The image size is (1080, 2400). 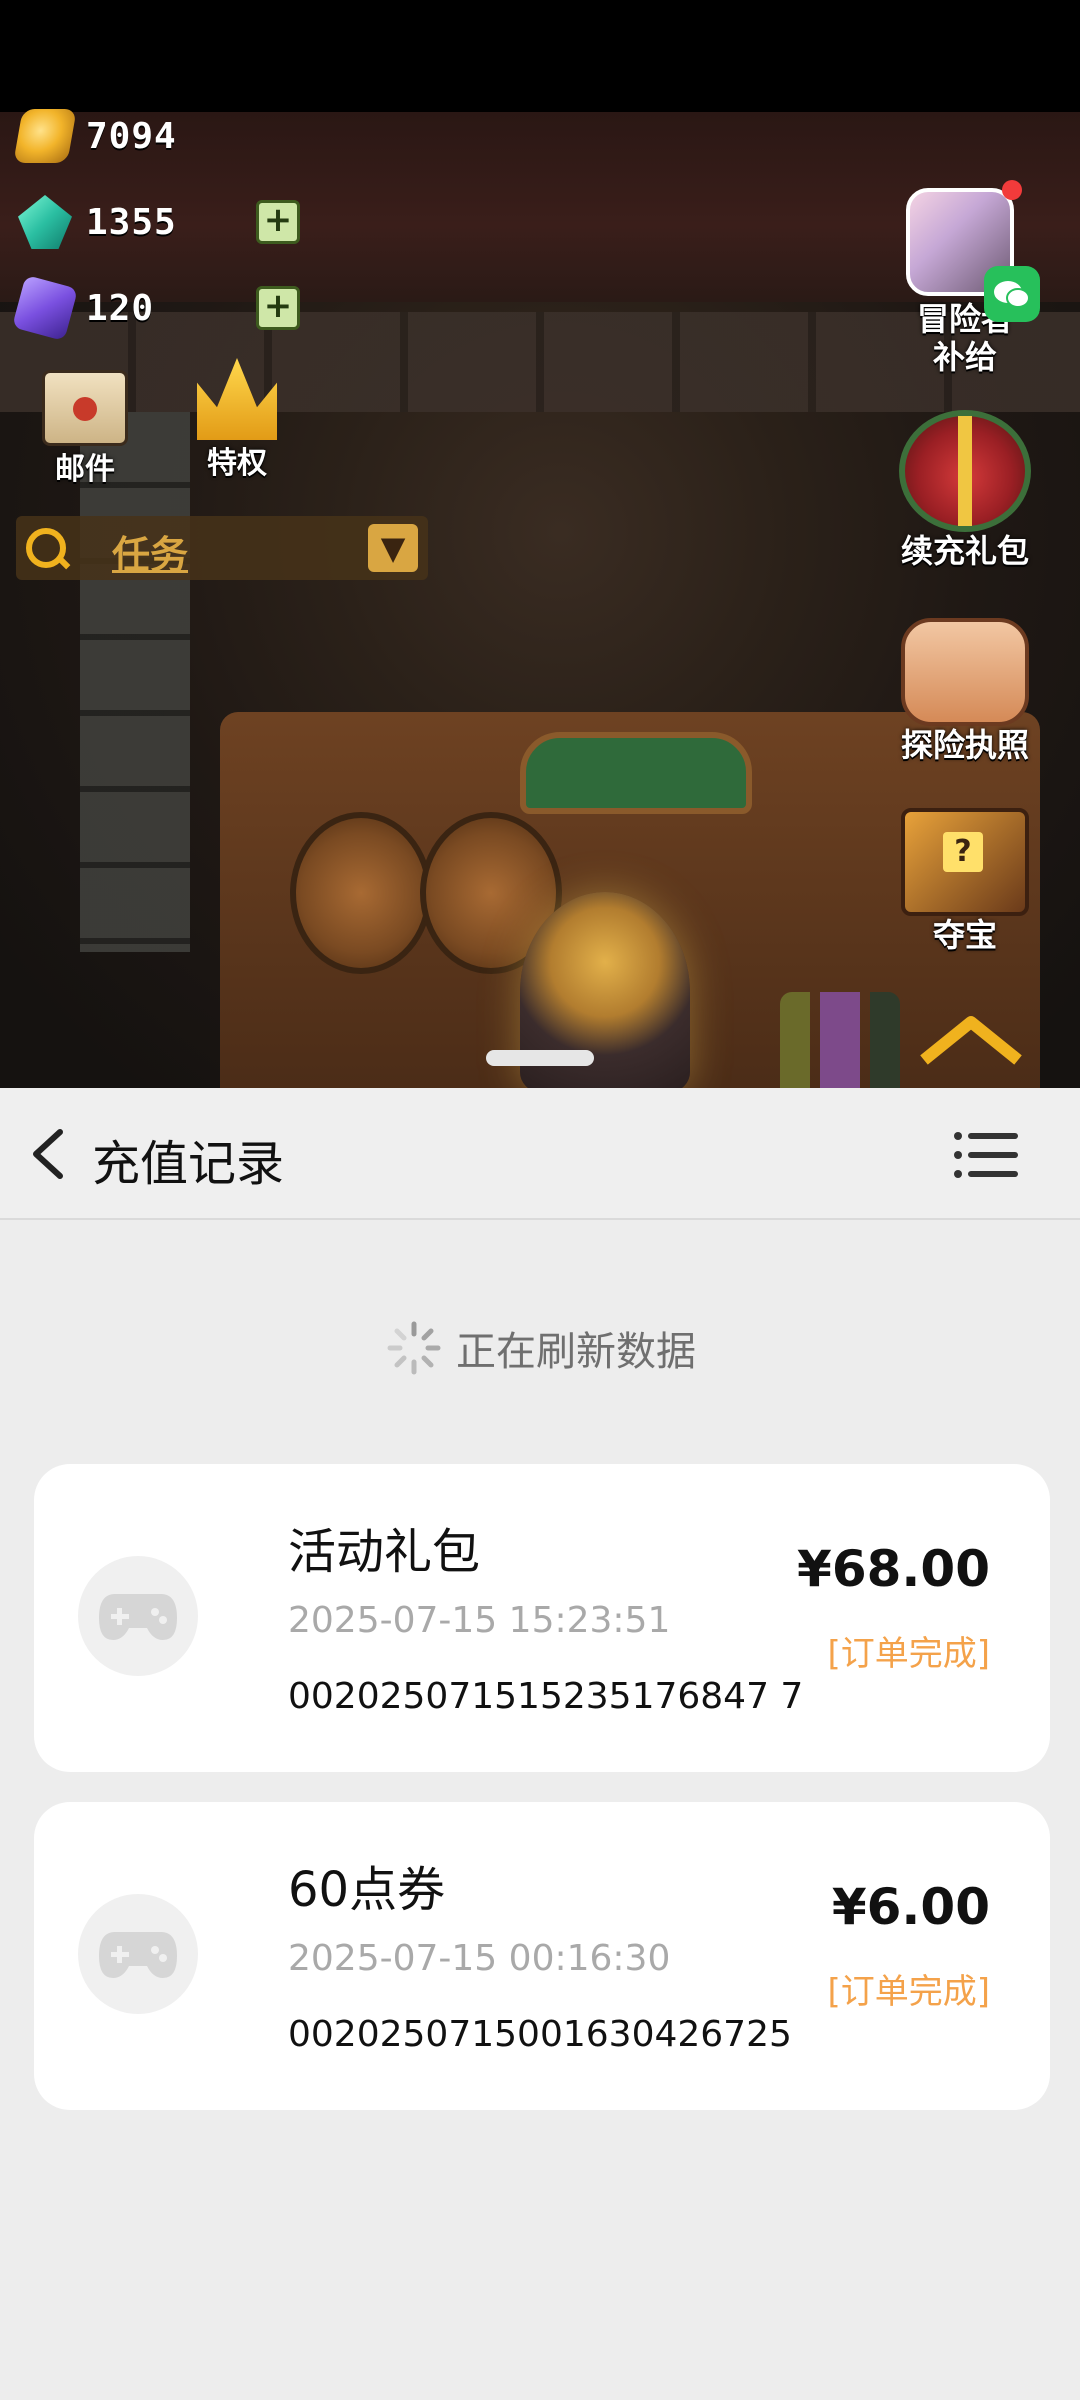 I want to click on crown-icon, so click(x=237, y=399).